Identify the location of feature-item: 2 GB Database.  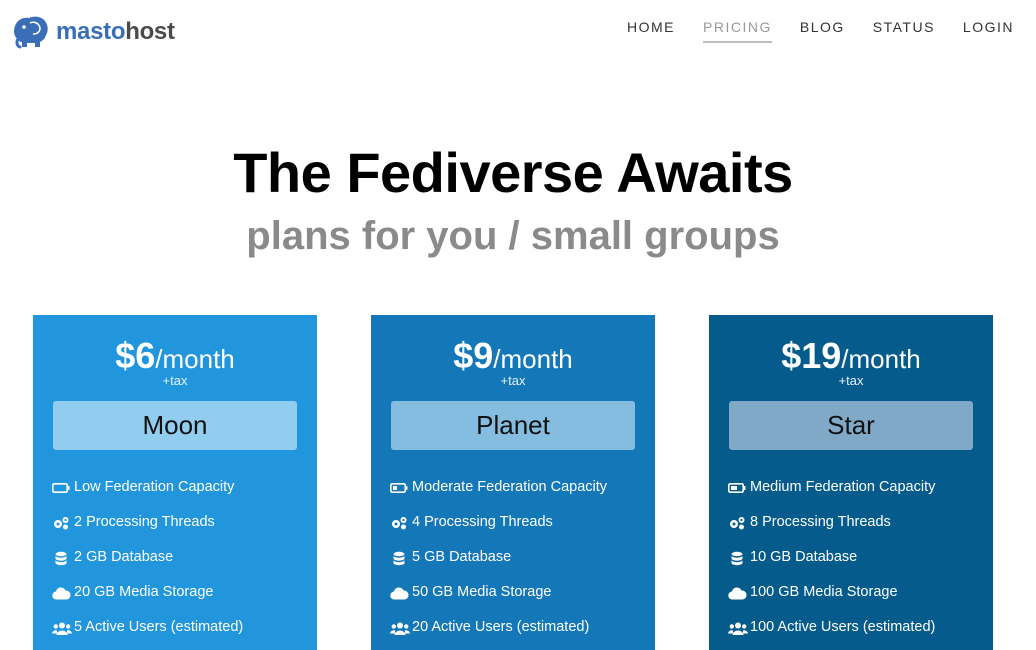
(147, 566).